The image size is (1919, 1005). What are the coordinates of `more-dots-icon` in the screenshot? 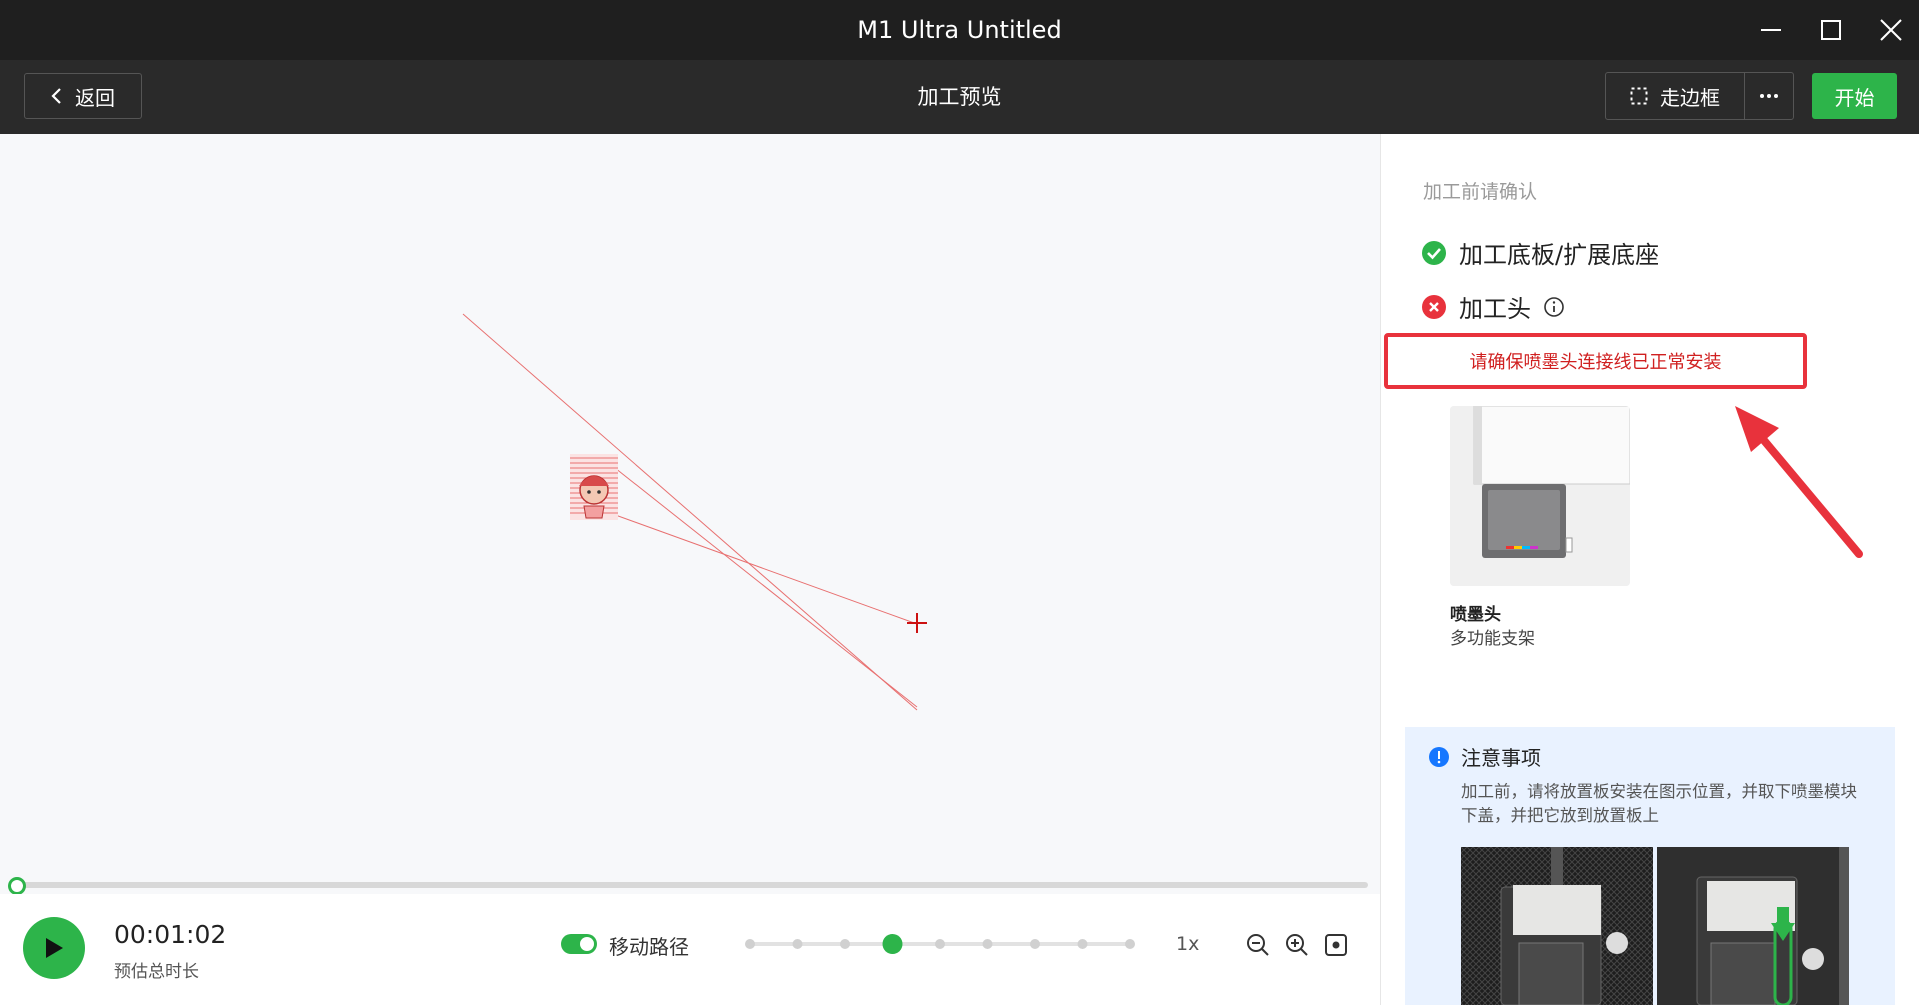 It's located at (1769, 96).